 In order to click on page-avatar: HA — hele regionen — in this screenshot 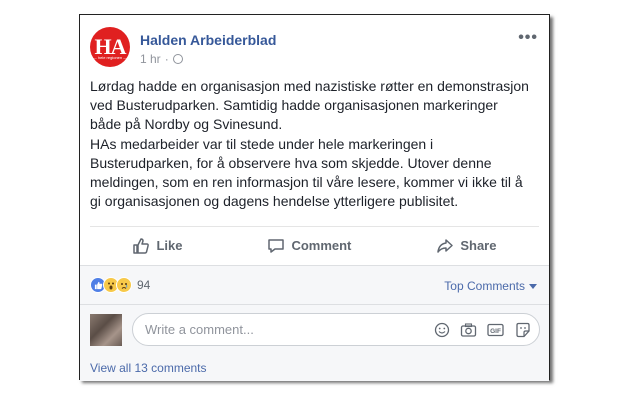, I will do `click(110, 47)`.